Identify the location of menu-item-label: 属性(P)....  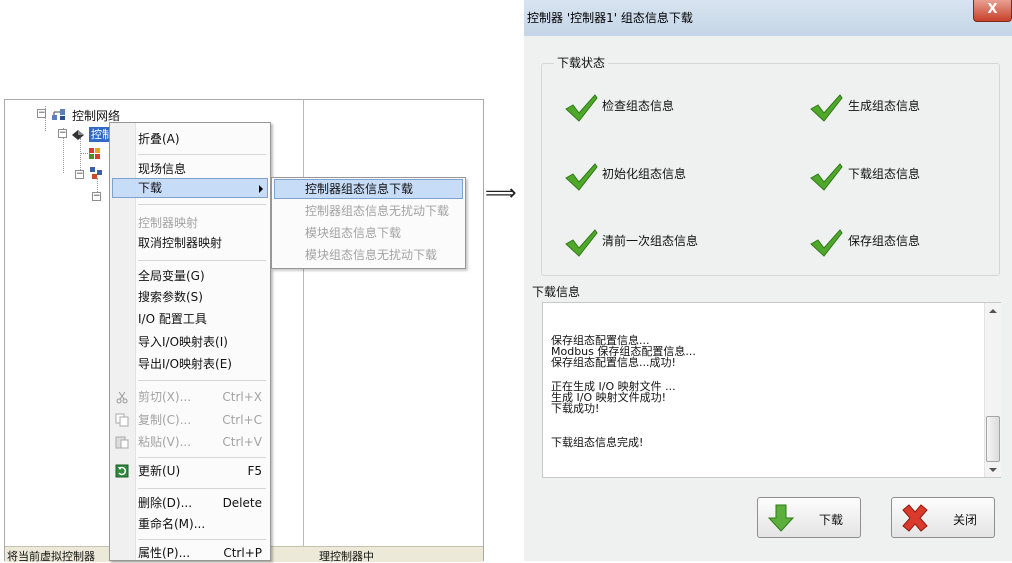
(164, 553).